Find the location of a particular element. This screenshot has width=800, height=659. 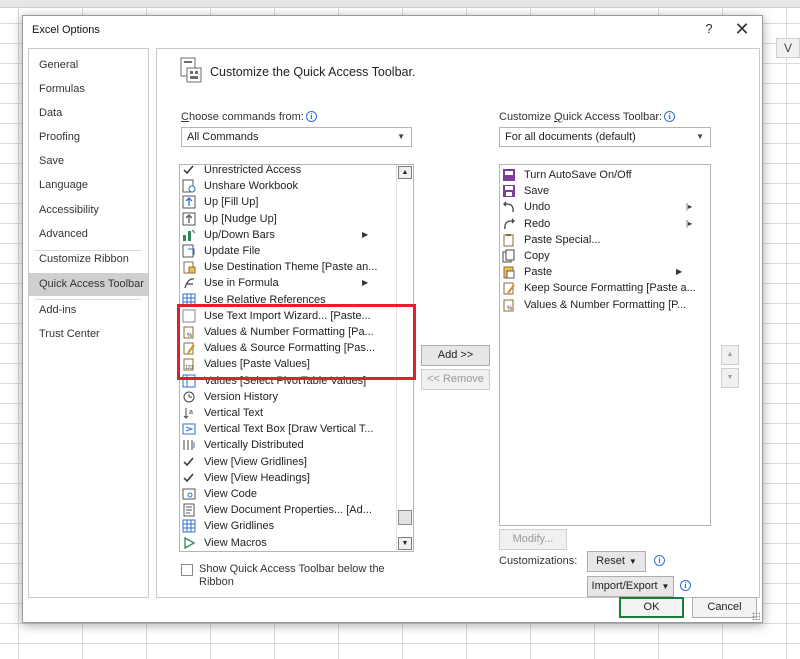

command-row: Values [Select PivotTable Values] is located at coordinates (289, 381).